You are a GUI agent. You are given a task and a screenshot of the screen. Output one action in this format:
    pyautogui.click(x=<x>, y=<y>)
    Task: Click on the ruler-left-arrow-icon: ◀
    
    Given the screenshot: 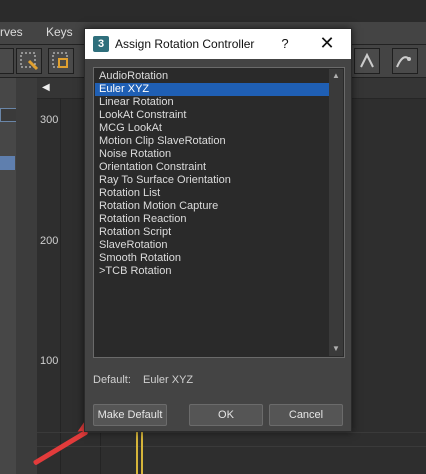 What is the action you would take?
    pyautogui.click(x=46, y=87)
    